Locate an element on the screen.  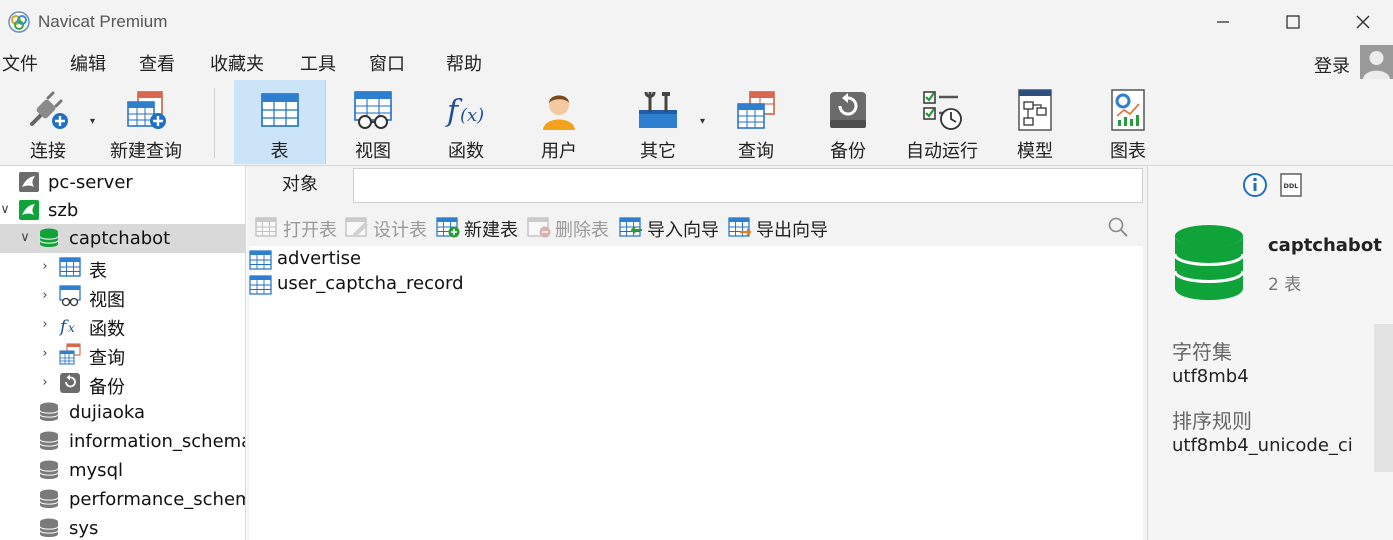
table-count: 2 表 is located at coordinates (1285, 285).